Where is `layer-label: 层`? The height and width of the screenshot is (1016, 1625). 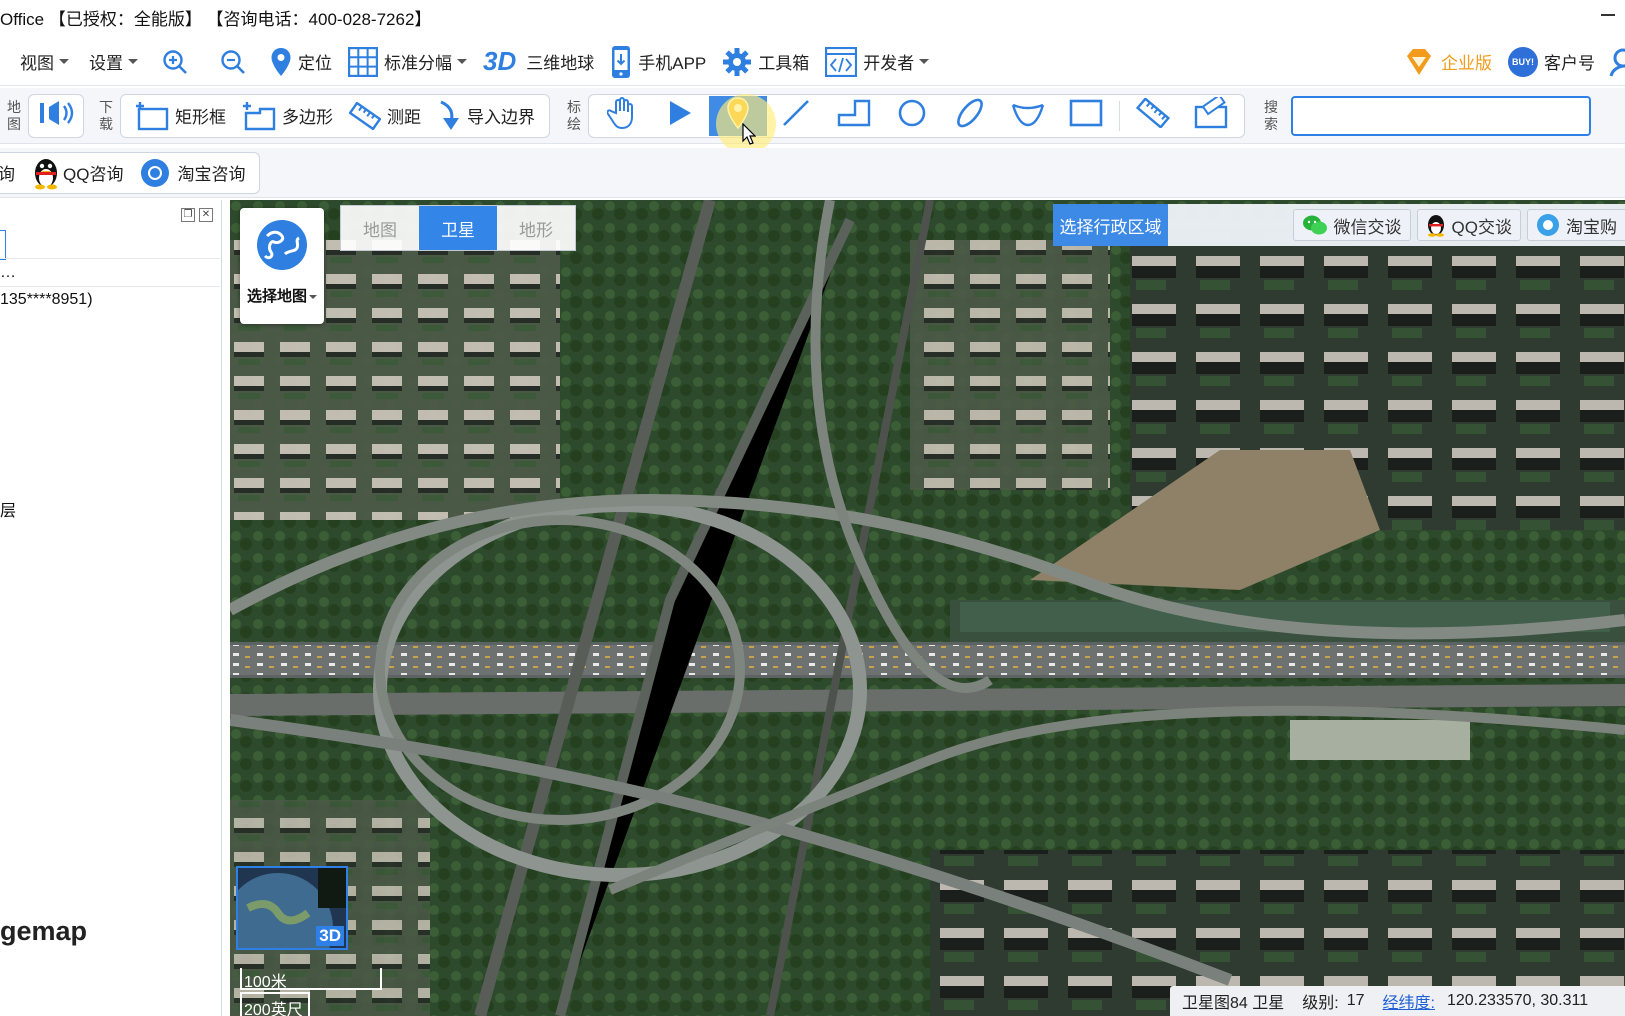
layer-label: 层 is located at coordinates (8, 509).